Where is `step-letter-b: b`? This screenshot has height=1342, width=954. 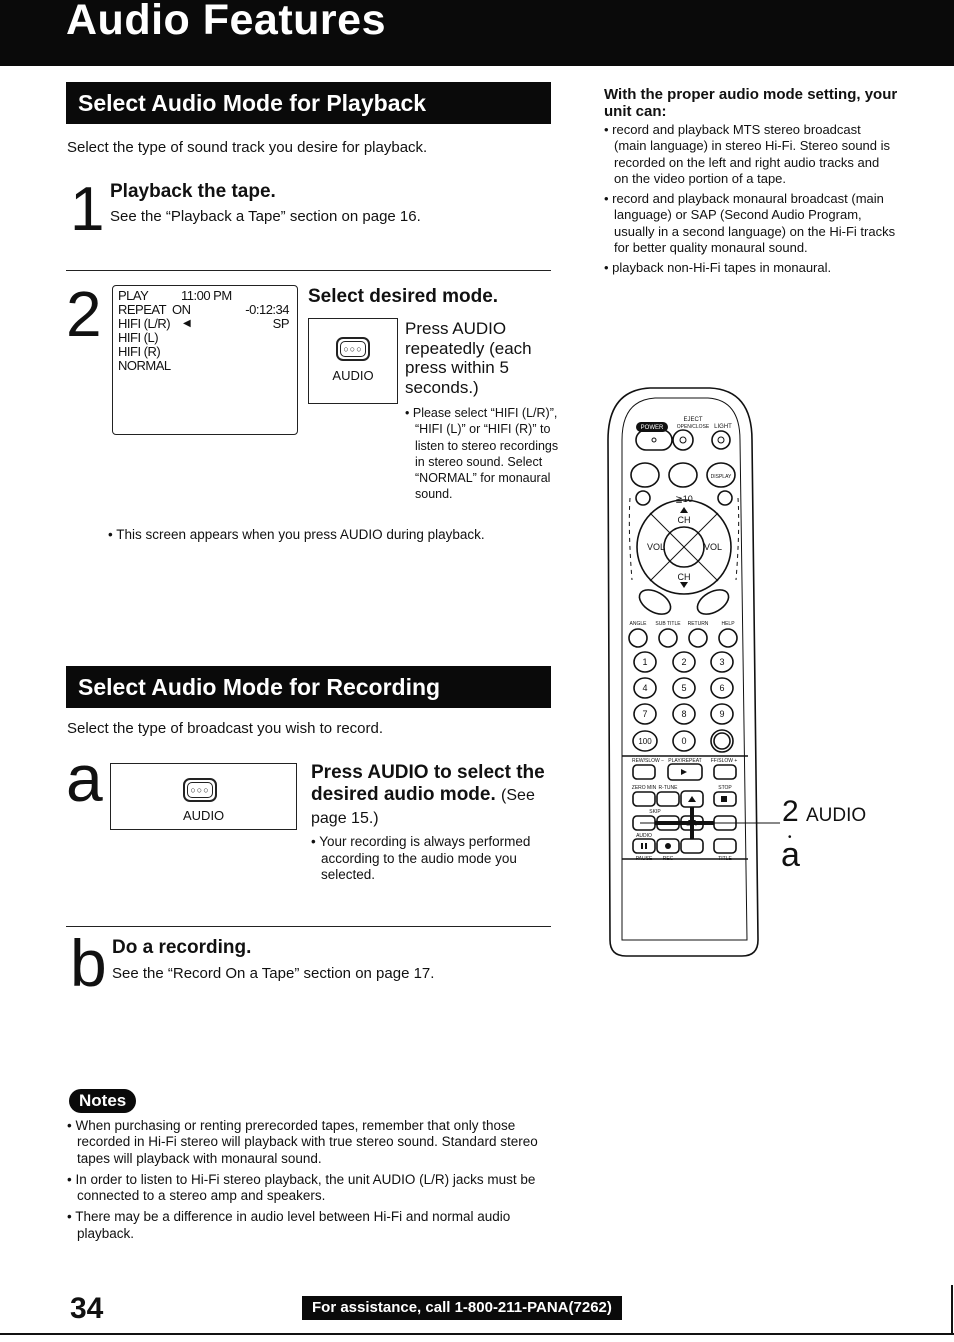 step-letter-b: b is located at coordinates (88, 963).